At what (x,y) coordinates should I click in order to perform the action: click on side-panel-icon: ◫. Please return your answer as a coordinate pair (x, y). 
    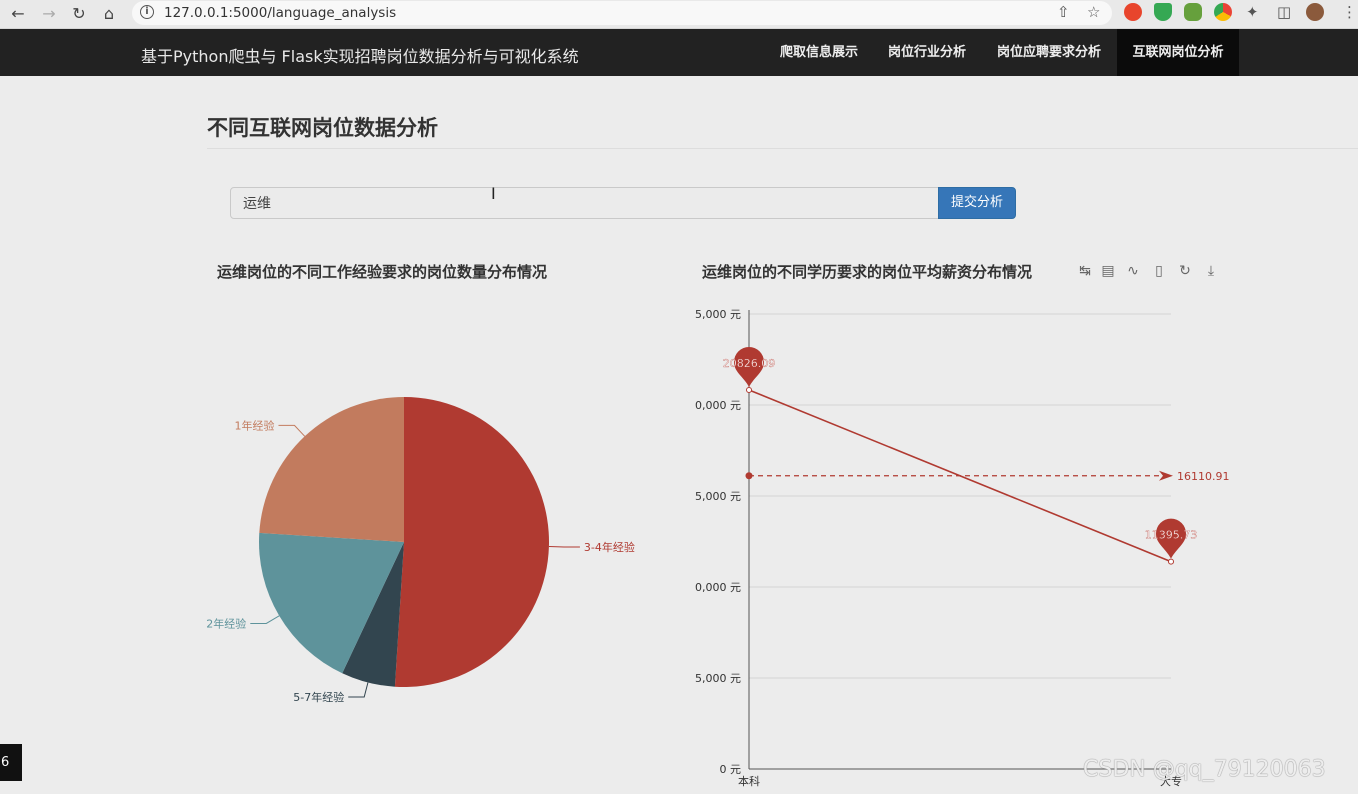
    Looking at the image, I should click on (1284, 12).